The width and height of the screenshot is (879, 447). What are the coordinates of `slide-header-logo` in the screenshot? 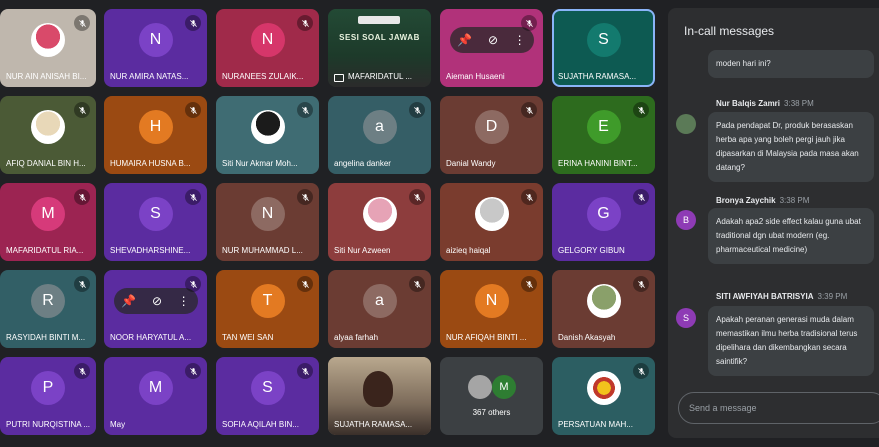 It's located at (379, 20).